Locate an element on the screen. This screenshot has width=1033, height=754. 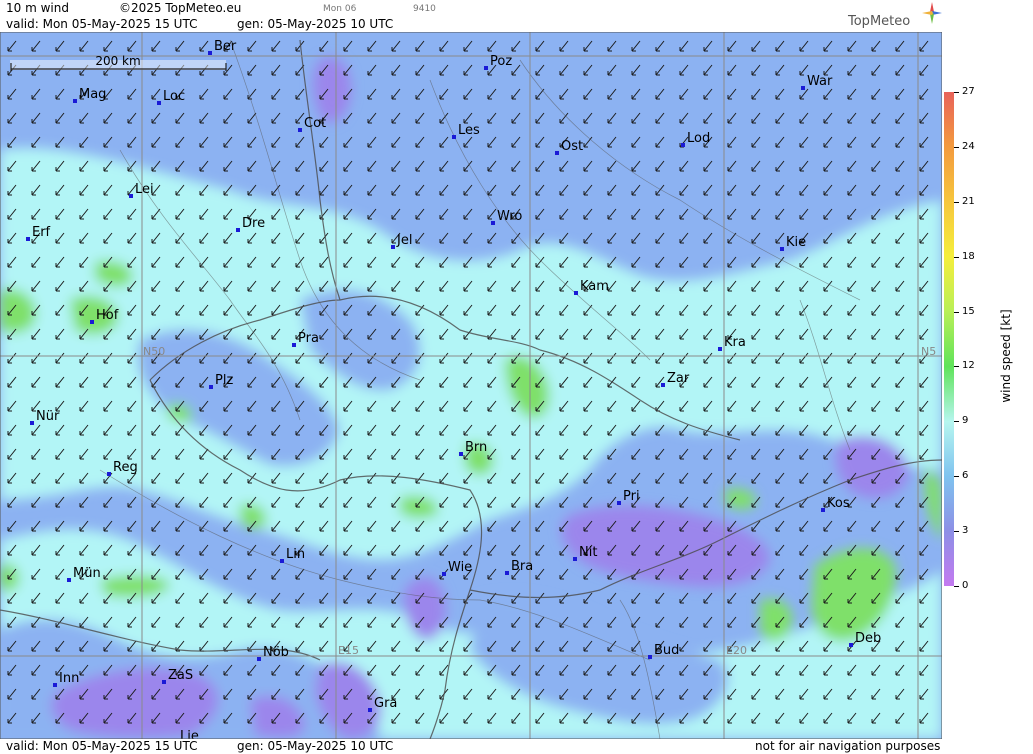
city-label: Wie is located at coordinates (460, 567).